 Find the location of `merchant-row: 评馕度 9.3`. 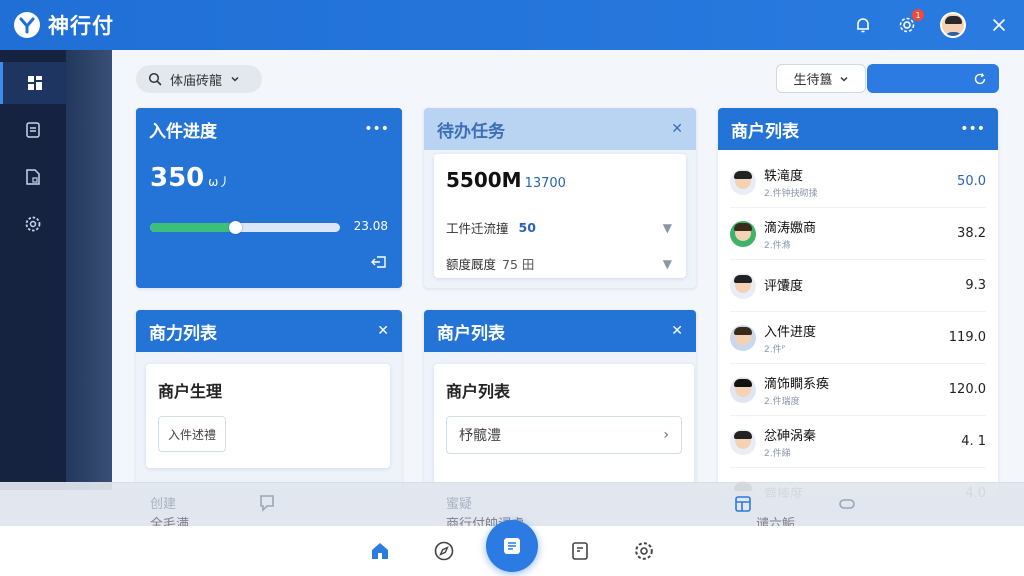

merchant-row: 评馕度 9.3 is located at coordinates (858, 286).